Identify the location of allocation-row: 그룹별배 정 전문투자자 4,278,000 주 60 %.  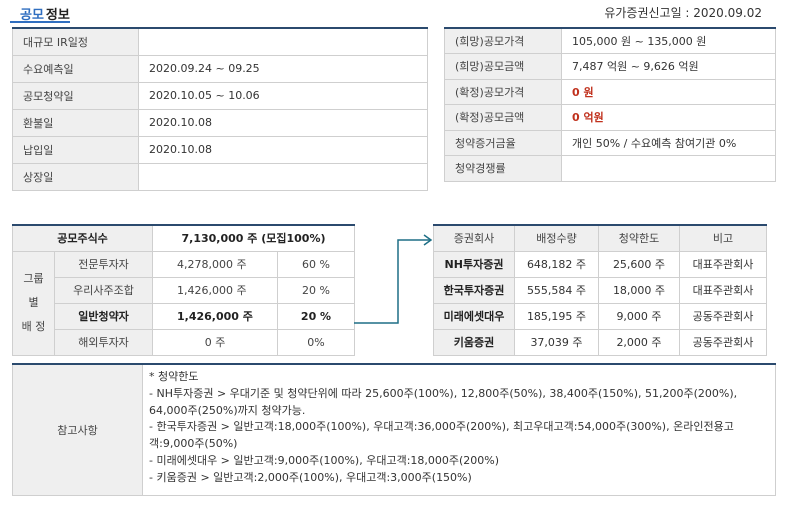
(184, 303).